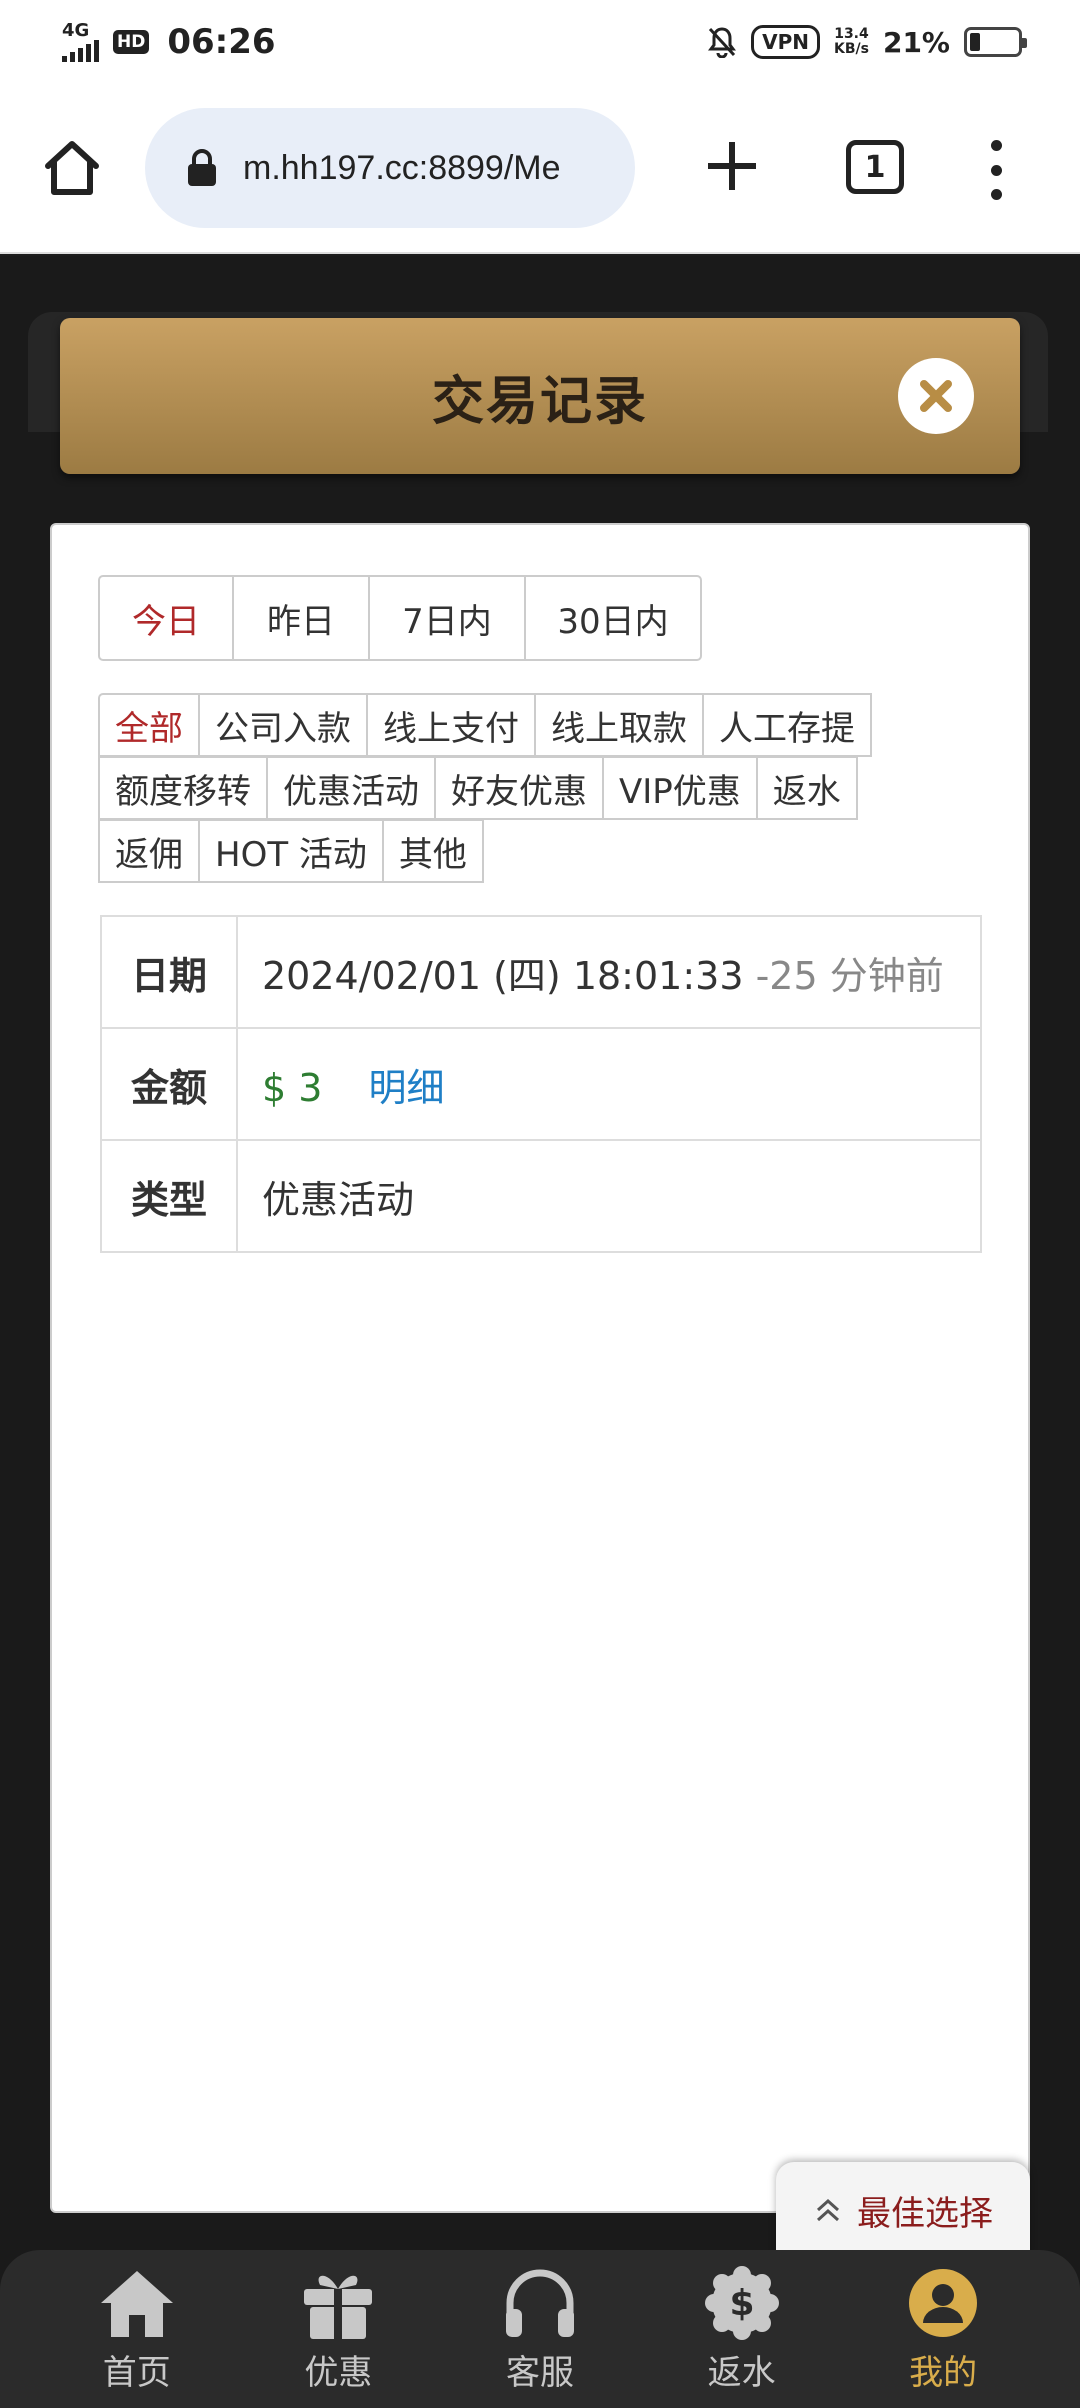 Image resolution: width=1080 pixels, height=2408 pixels. I want to click on type-filter-online-withdraw: 线上取款, so click(619, 725).